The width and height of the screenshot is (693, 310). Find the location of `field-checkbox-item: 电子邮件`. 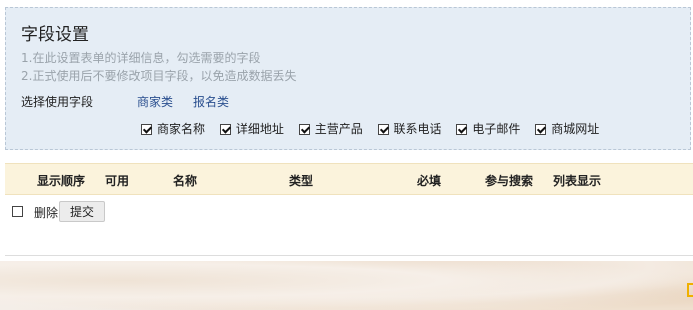

field-checkbox-item: 电子邮件 is located at coordinates (488, 128).